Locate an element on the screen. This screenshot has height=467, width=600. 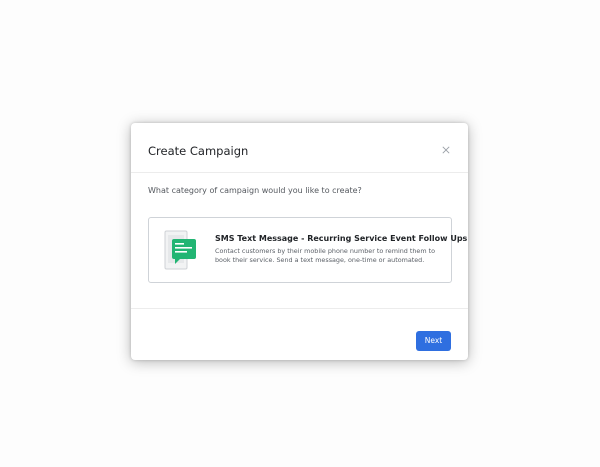
close-icon is located at coordinates (446, 150).